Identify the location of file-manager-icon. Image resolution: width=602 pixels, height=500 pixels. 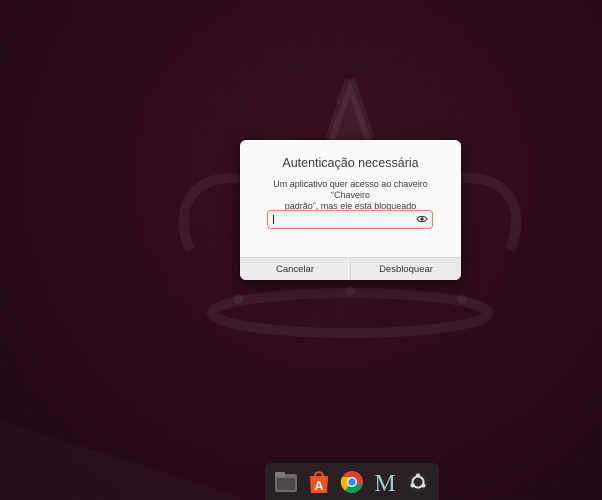
(285, 481).